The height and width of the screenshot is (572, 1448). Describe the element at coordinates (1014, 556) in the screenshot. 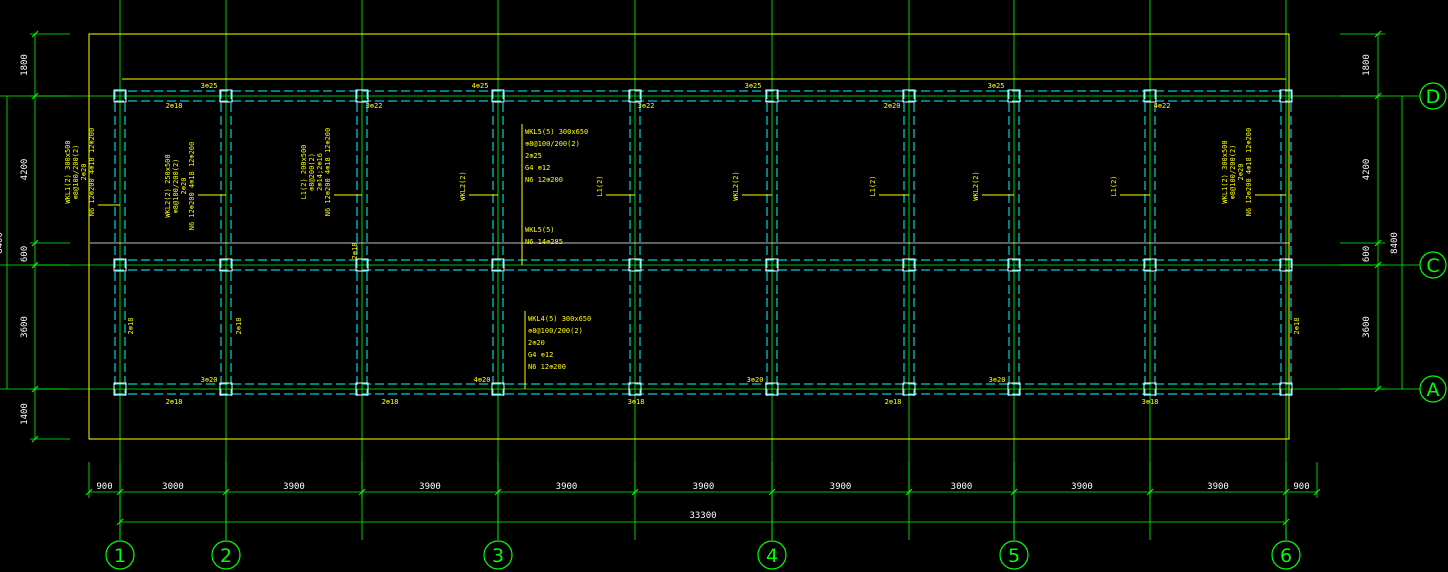

I see `axis-label: 5` at that location.